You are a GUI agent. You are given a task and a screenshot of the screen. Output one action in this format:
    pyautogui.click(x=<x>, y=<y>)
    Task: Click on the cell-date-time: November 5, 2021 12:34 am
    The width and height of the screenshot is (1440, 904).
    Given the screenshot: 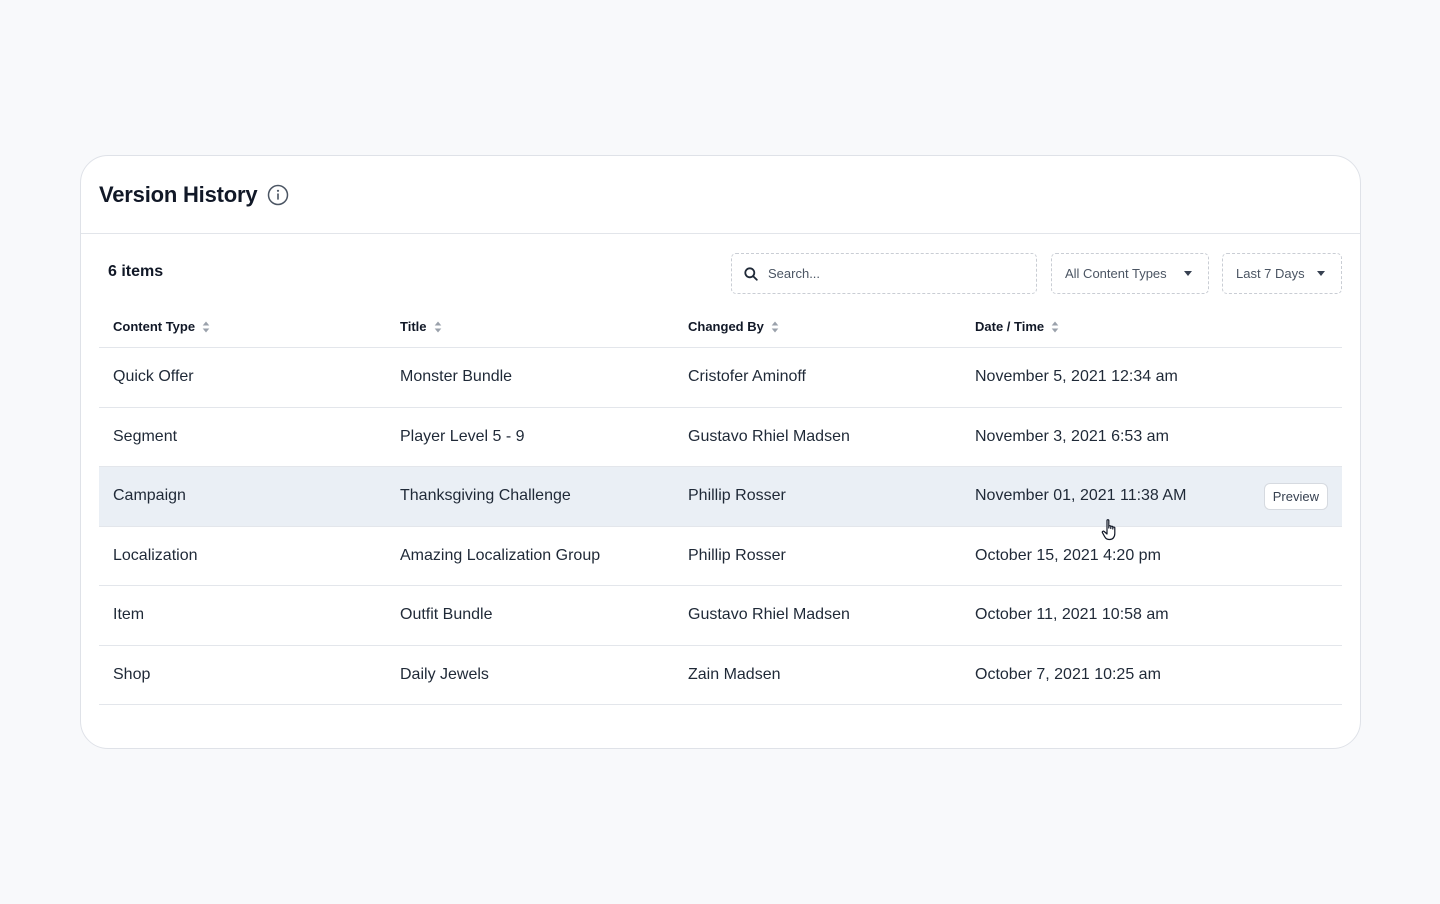 What is the action you would take?
    pyautogui.click(x=1076, y=376)
    